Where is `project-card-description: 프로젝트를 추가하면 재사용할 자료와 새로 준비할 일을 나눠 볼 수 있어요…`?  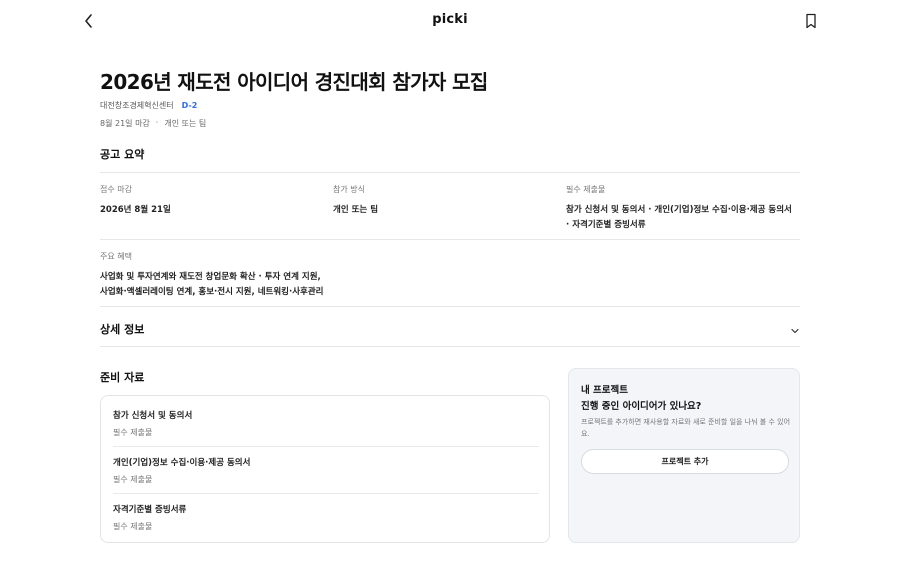 project-card-description: 프로젝트를 추가하면 재사용할 자료와 새로 준비할 일을 나눠 볼 수 있어요… is located at coordinates (686, 428).